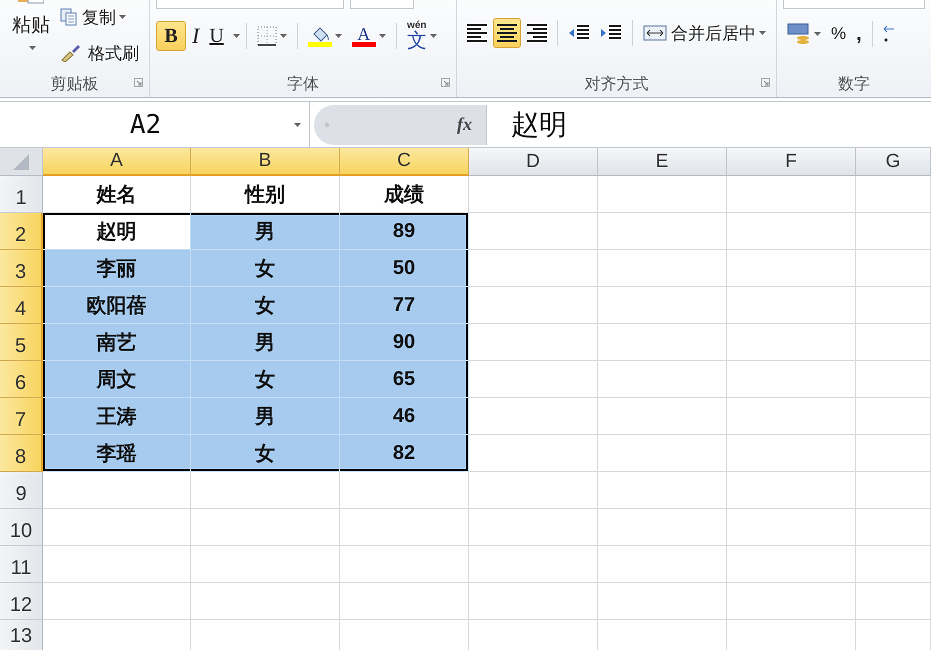  Describe the element at coordinates (303, 84) in the screenshot. I see `group-label: 字体` at that location.